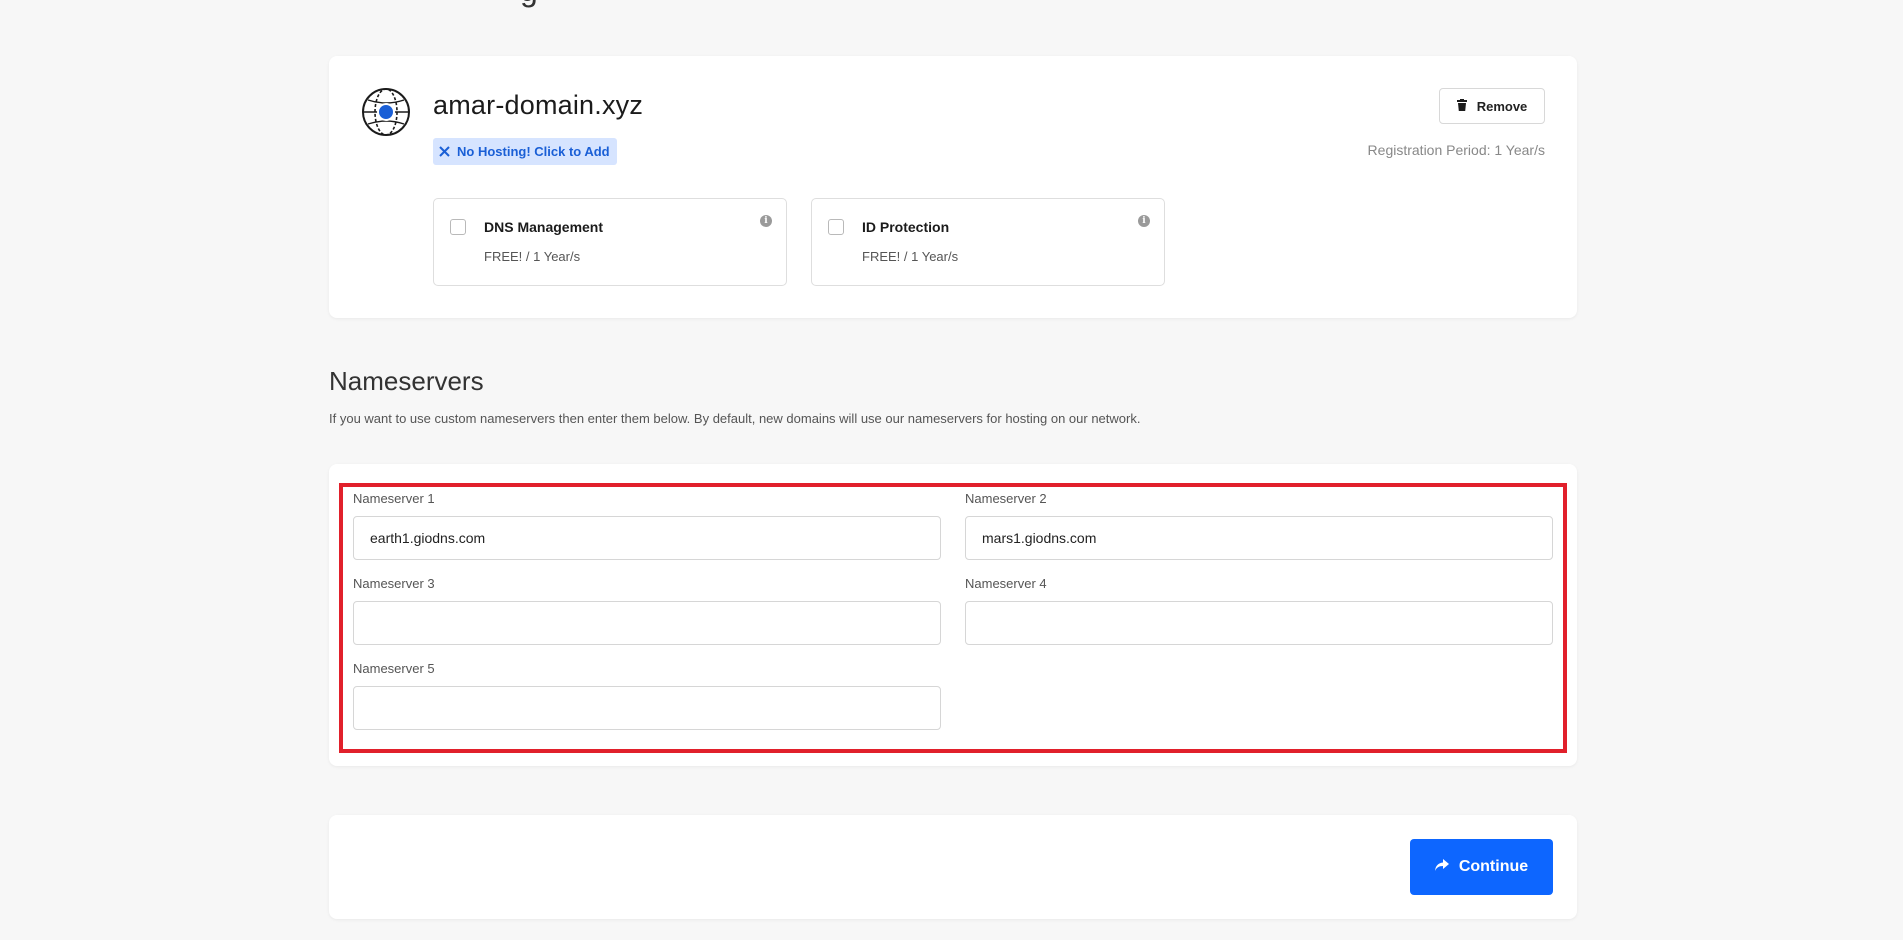 This screenshot has width=1903, height=940. Describe the element at coordinates (1493, 866) in the screenshot. I see `continue-label: Continue` at that location.